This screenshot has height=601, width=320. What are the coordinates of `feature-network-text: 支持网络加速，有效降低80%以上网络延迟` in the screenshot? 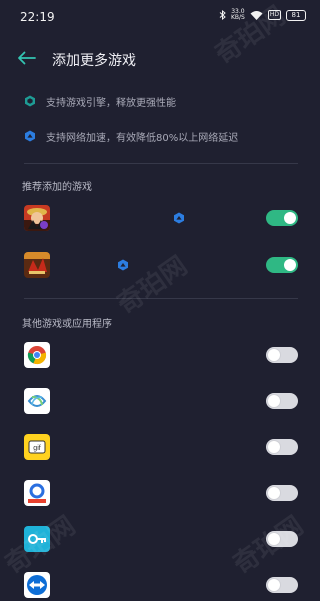 It's located at (142, 138).